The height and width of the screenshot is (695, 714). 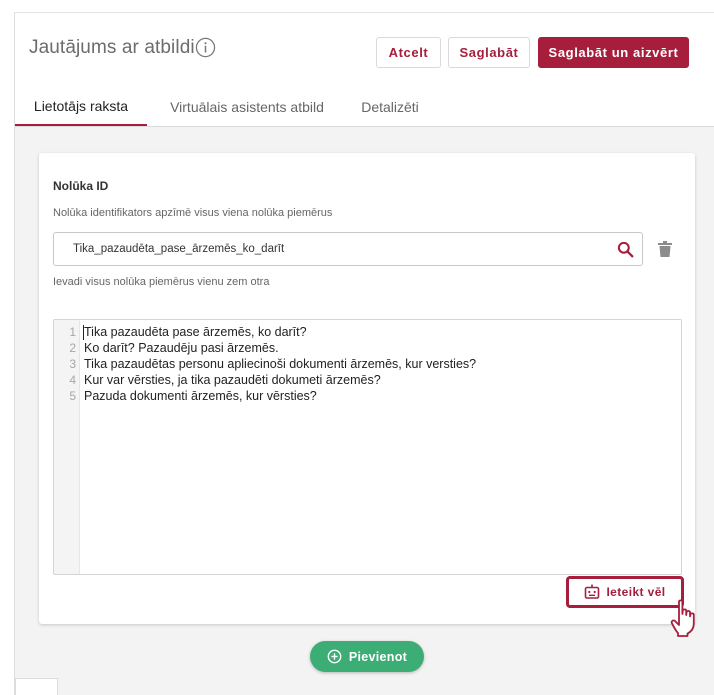 What do you see at coordinates (112, 47) in the screenshot?
I see `dialog-title: Jautājums ar atbildi` at bounding box center [112, 47].